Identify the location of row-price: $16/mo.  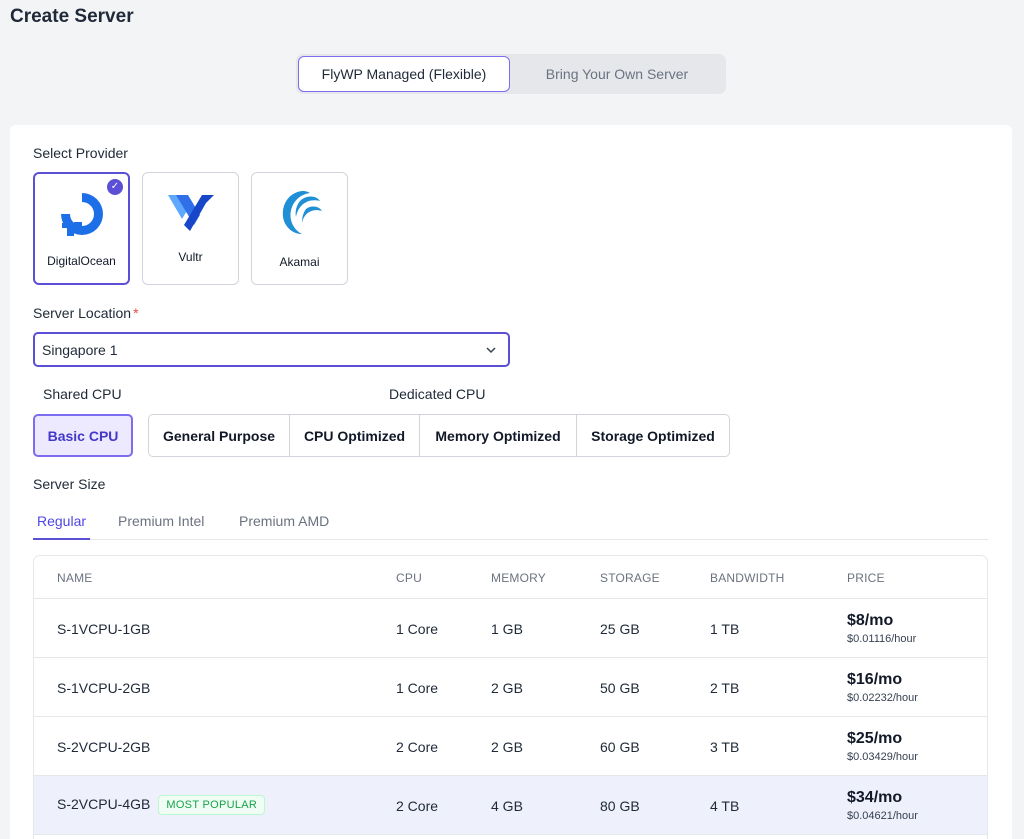
(875, 679).